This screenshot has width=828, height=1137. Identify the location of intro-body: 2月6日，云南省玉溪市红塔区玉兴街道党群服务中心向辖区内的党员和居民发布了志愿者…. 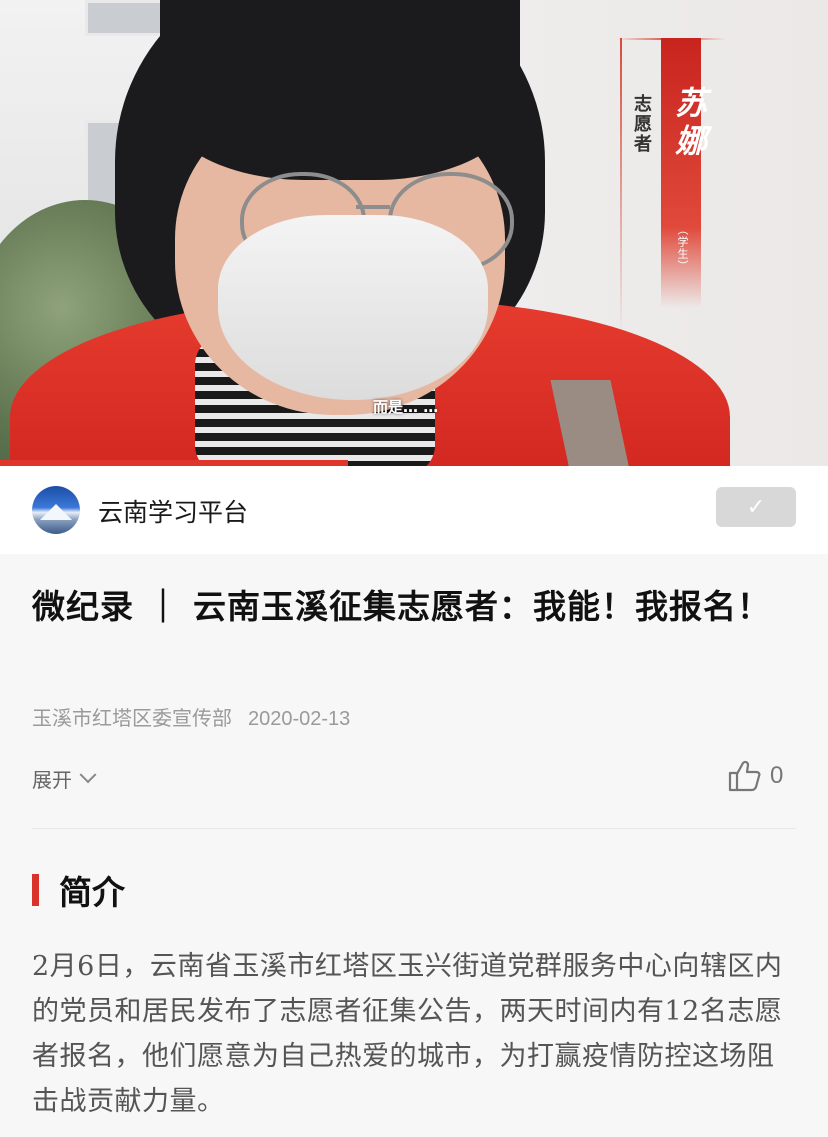
(407, 1034).